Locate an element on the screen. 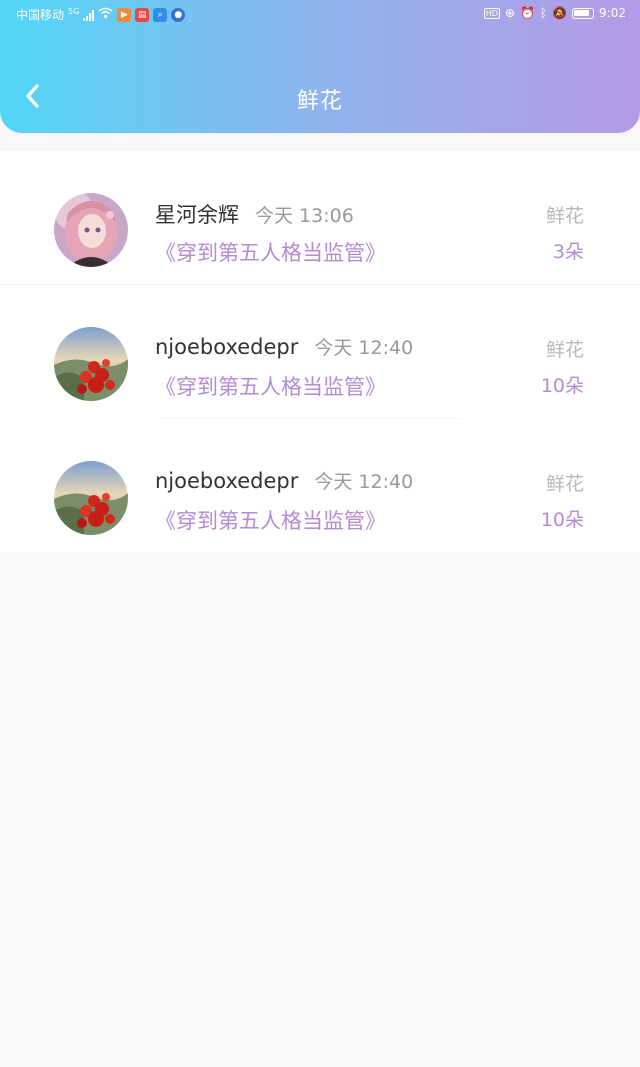 The image size is (640, 1067). nfc-icon: ⊕ is located at coordinates (509, 13).